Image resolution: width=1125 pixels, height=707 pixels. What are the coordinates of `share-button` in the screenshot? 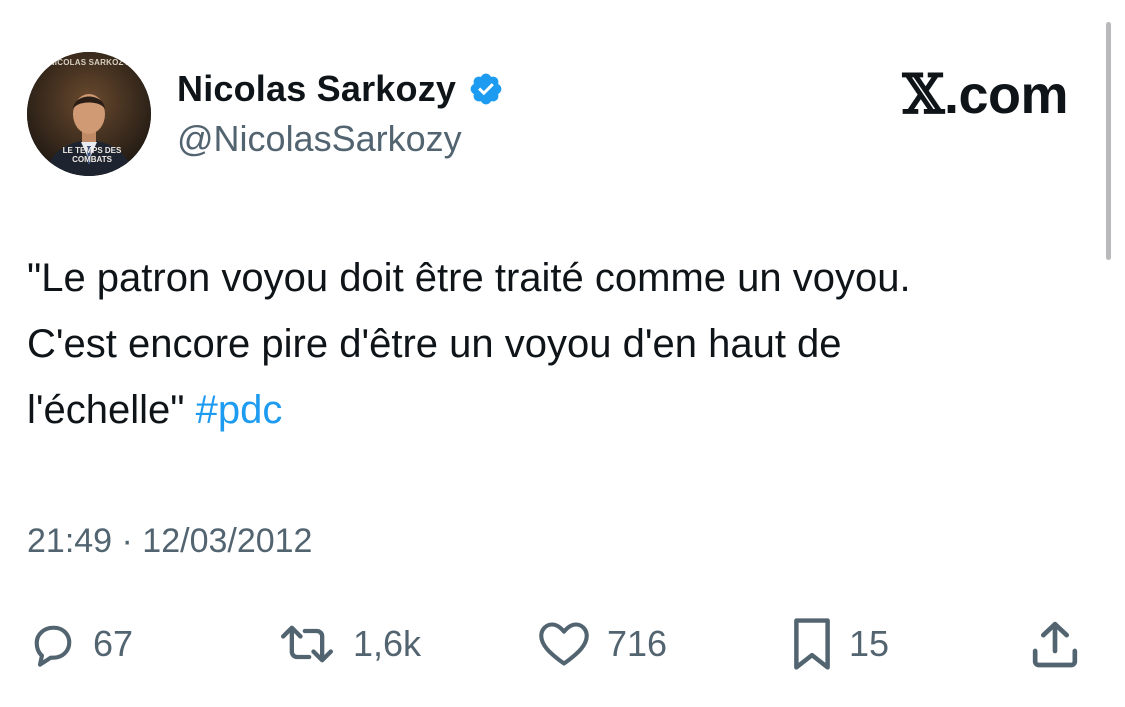 It's located at (1055, 644).